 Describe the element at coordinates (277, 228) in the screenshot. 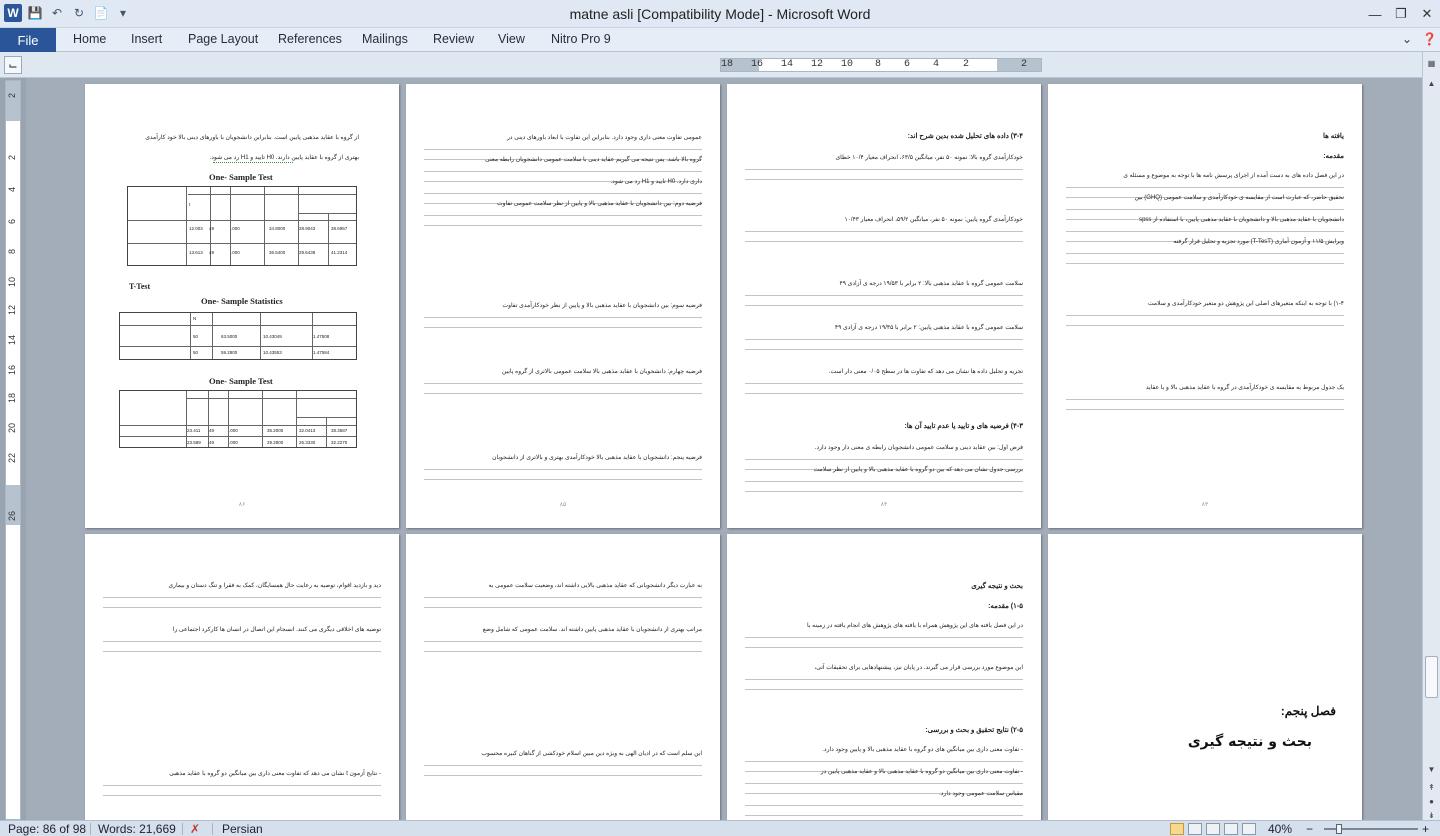

I see `table-cell: 34.8000` at that location.